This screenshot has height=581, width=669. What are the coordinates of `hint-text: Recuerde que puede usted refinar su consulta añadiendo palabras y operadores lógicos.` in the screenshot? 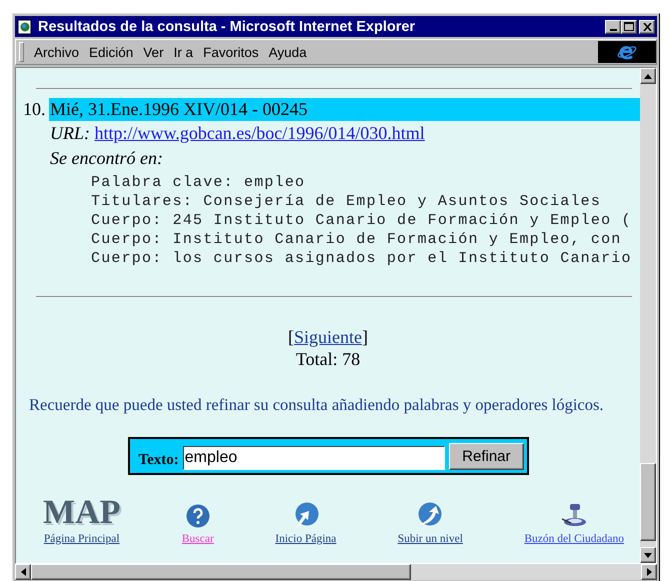 It's located at (316, 405).